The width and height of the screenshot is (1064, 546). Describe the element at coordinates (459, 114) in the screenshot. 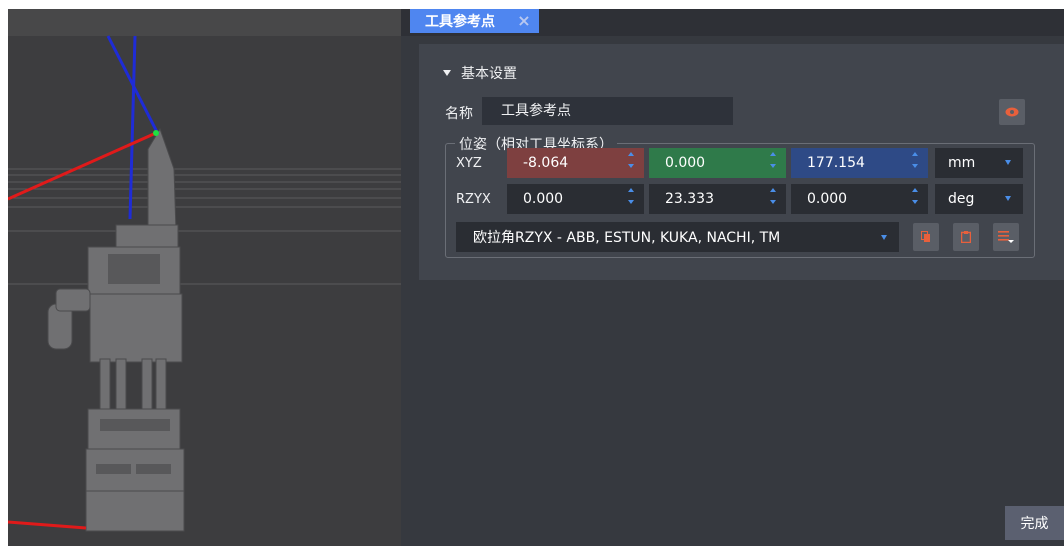

I see `name-label: 名称` at that location.